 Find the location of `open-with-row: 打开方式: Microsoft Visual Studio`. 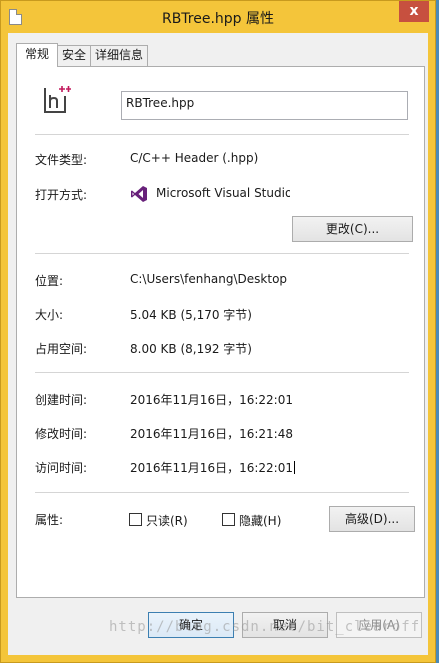

open-with-row: 打开方式: Microsoft Visual Studio is located at coordinates (220, 194).